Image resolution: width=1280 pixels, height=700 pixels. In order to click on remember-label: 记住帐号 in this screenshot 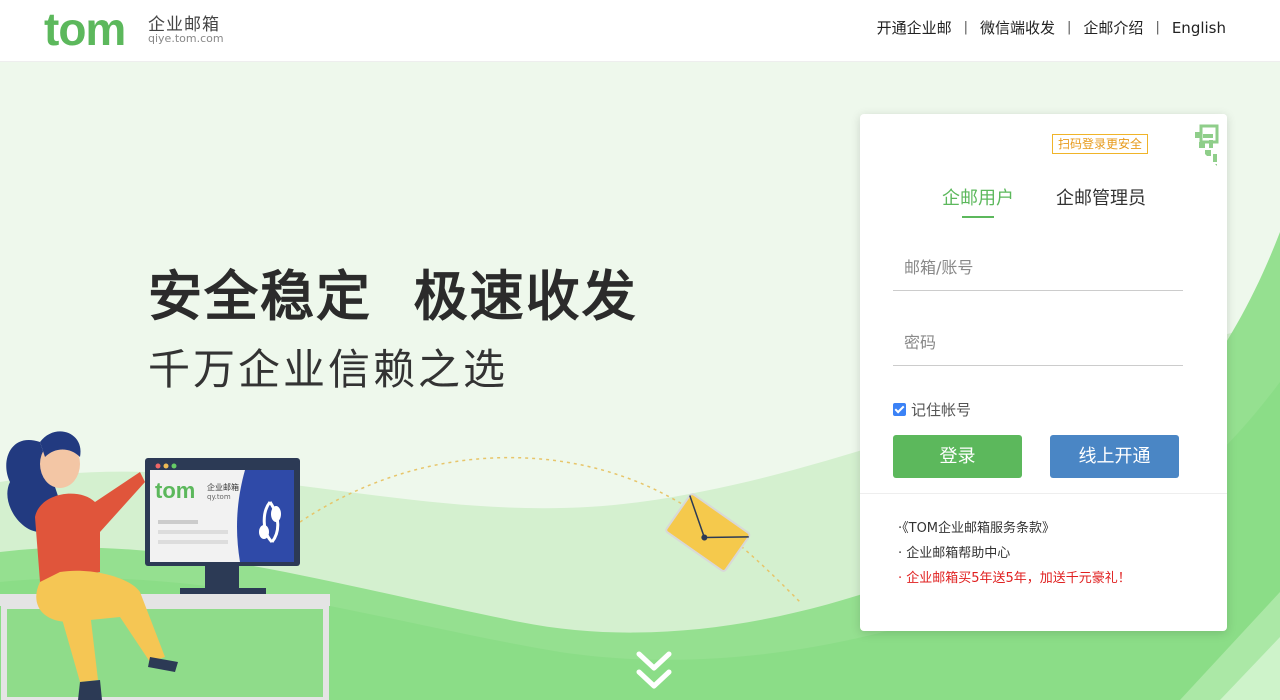, I will do `click(941, 410)`.